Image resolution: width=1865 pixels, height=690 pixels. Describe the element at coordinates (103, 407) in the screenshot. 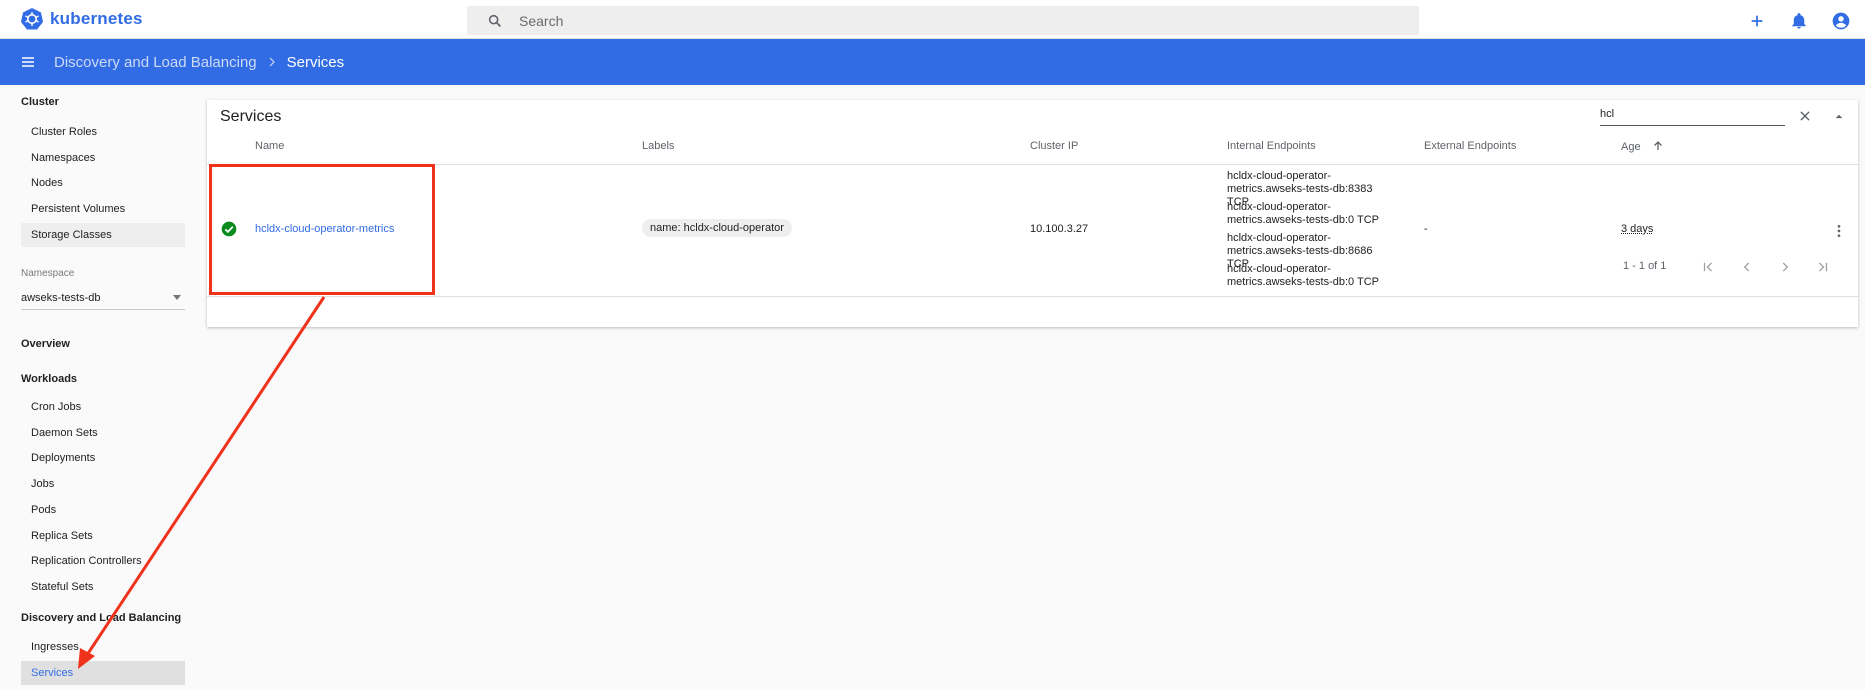

I see `sidebar-item-cron-jobs: Cron Jobs` at that location.